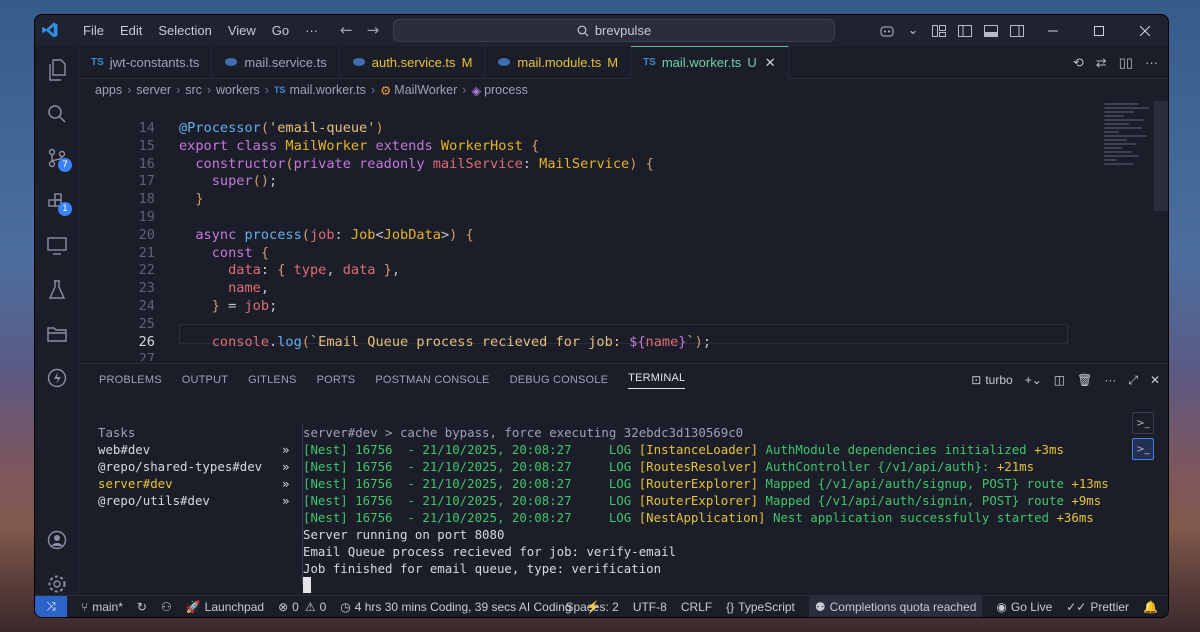 This screenshot has width=1200, height=632. What do you see at coordinates (225, 607) in the screenshot?
I see `launchpad: 🚀 Launchpad` at bounding box center [225, 607].